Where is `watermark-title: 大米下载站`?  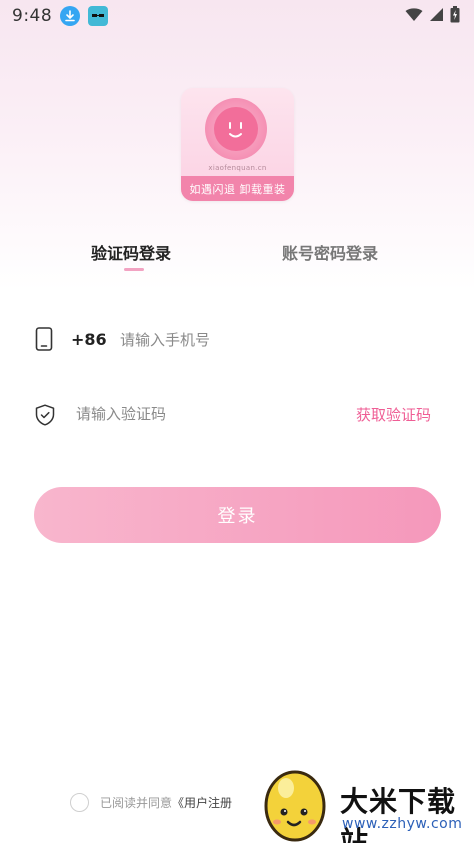
watermark-title: 大米下载站 is located at coordinates (398, 814).